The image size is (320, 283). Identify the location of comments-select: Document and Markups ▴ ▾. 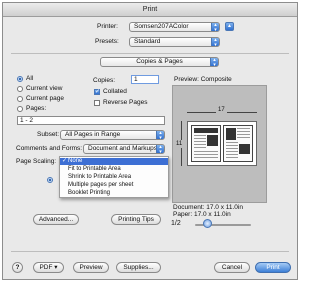
(124, 149).